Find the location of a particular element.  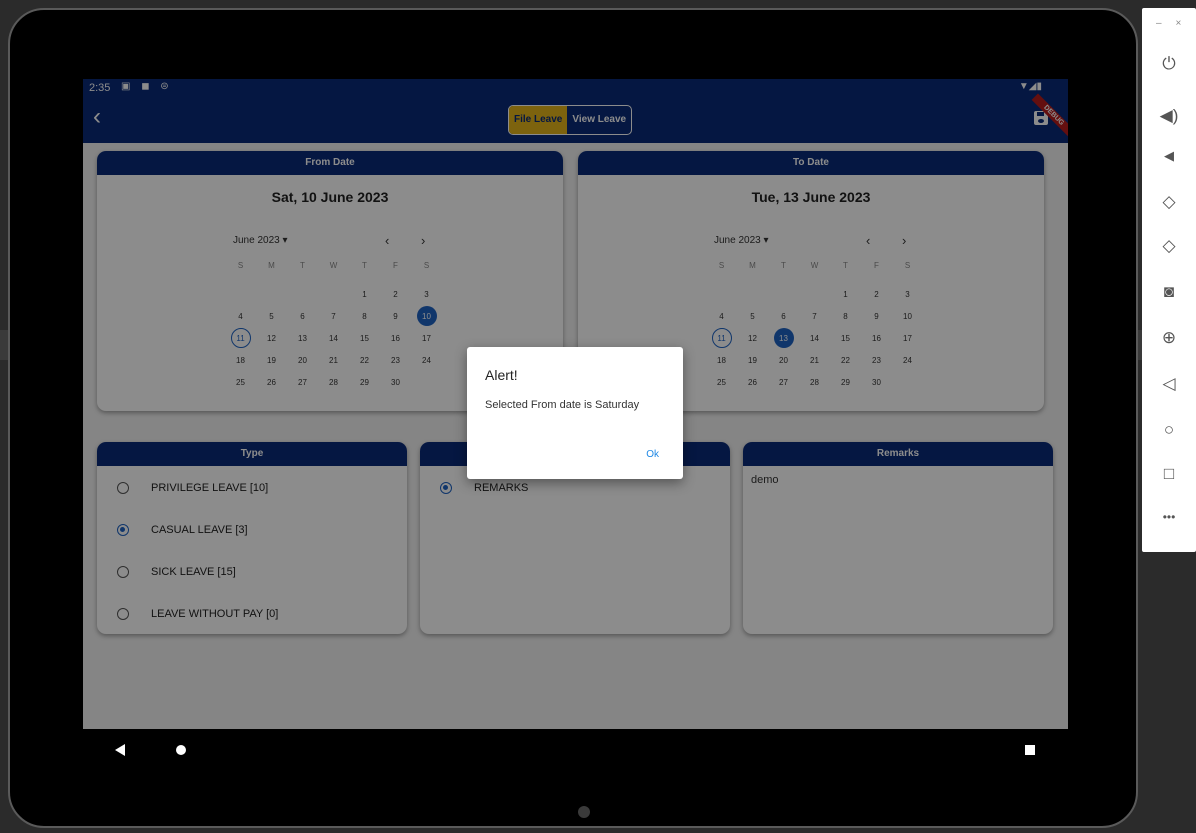

more-icon: ••• is located at coordinates (1169, 517).